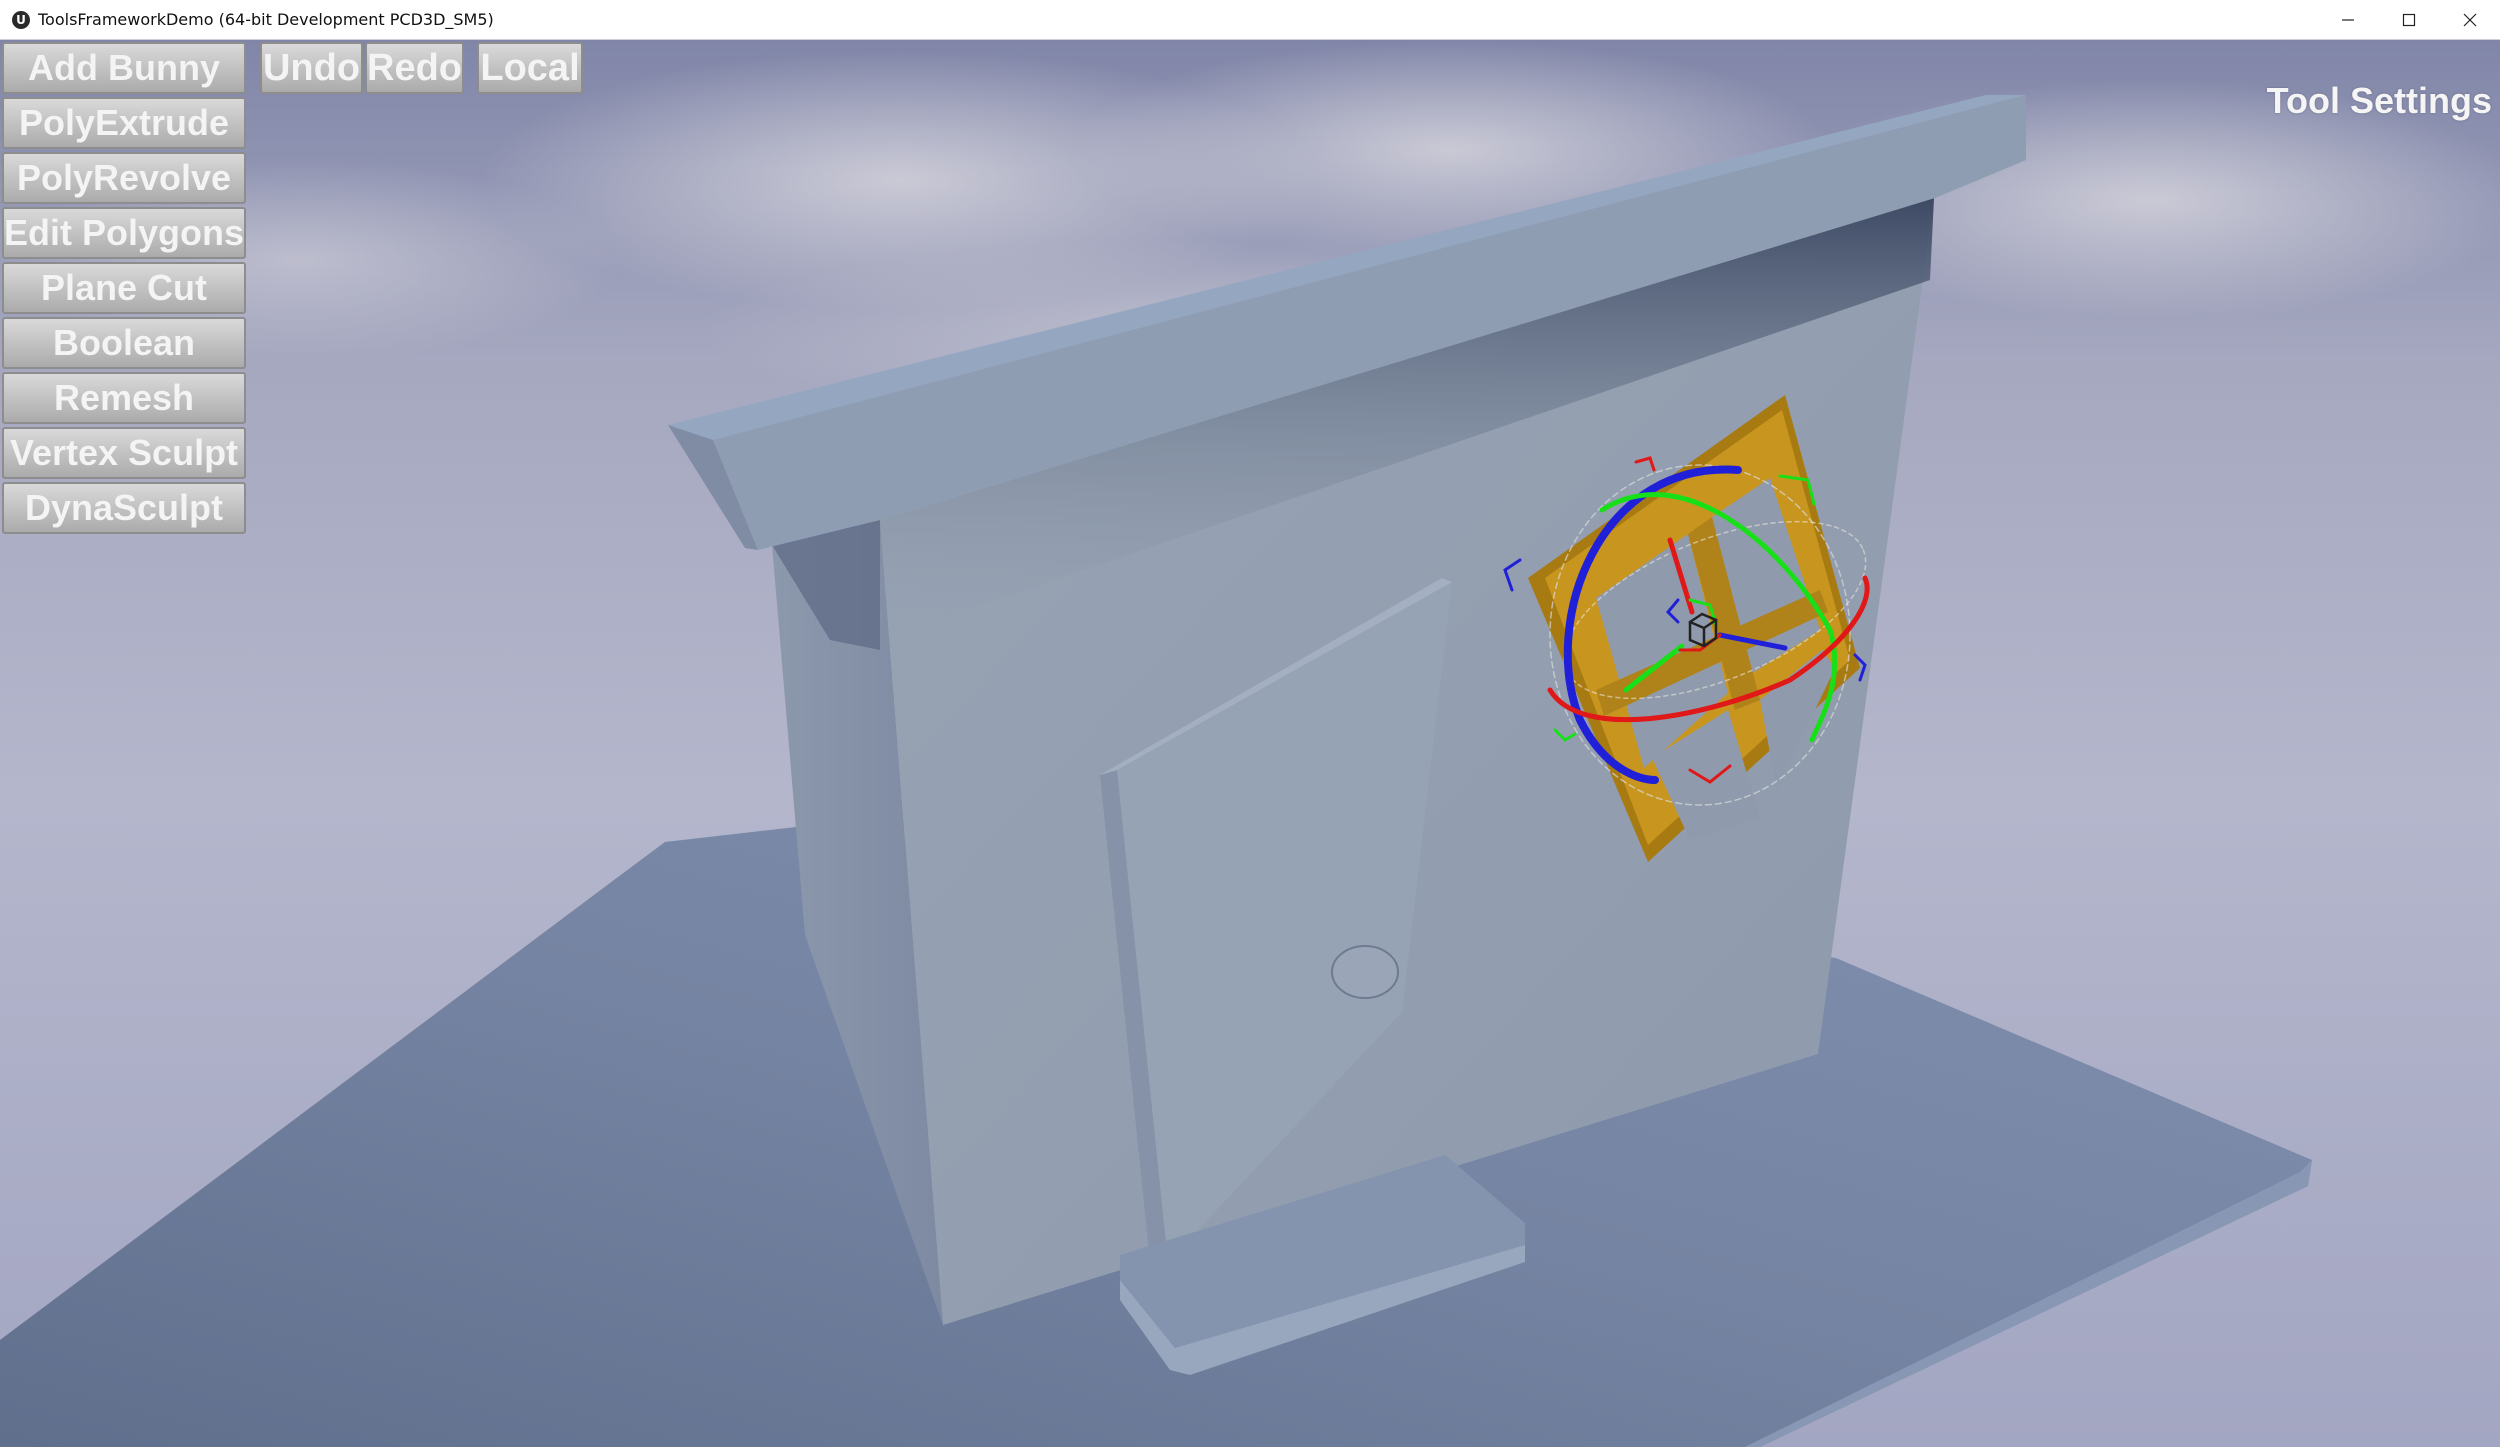 Image resolution: width=2500 pixels, height=1447 pixels. I want to click on window-controls, so click(2408, 20).